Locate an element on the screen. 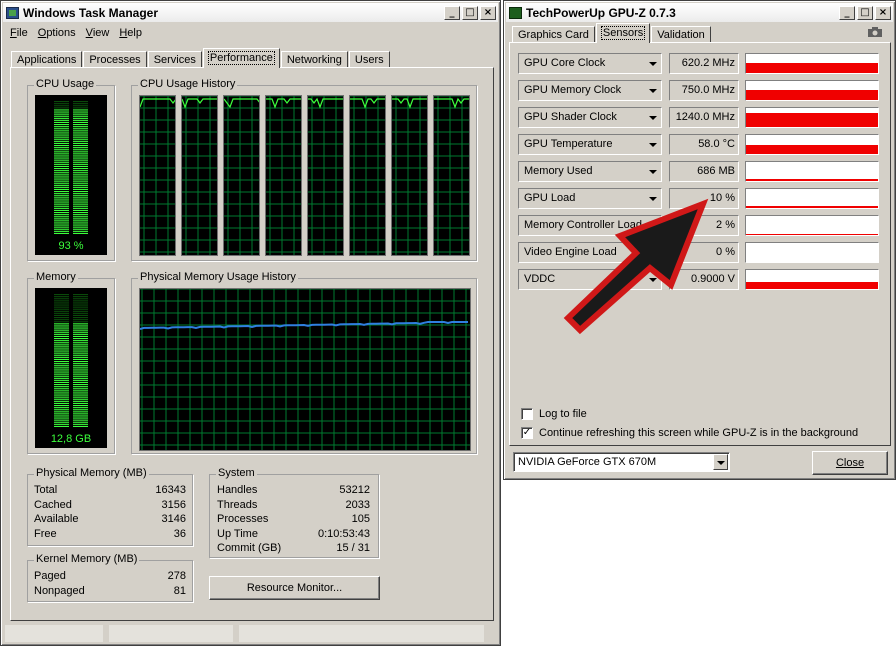  minimize-button: _ is located at coordinates (452, 12).